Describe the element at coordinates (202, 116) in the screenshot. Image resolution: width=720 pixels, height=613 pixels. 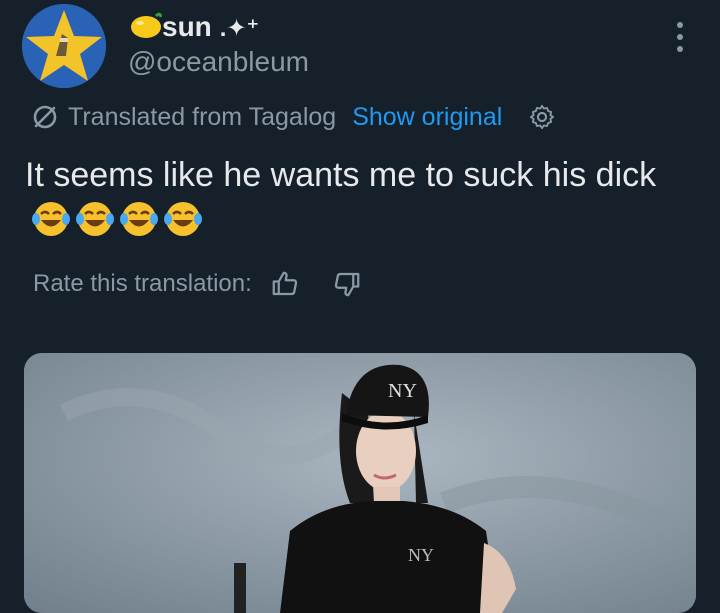
I see `translated-from-label: Translated from Tagalog` at that location.